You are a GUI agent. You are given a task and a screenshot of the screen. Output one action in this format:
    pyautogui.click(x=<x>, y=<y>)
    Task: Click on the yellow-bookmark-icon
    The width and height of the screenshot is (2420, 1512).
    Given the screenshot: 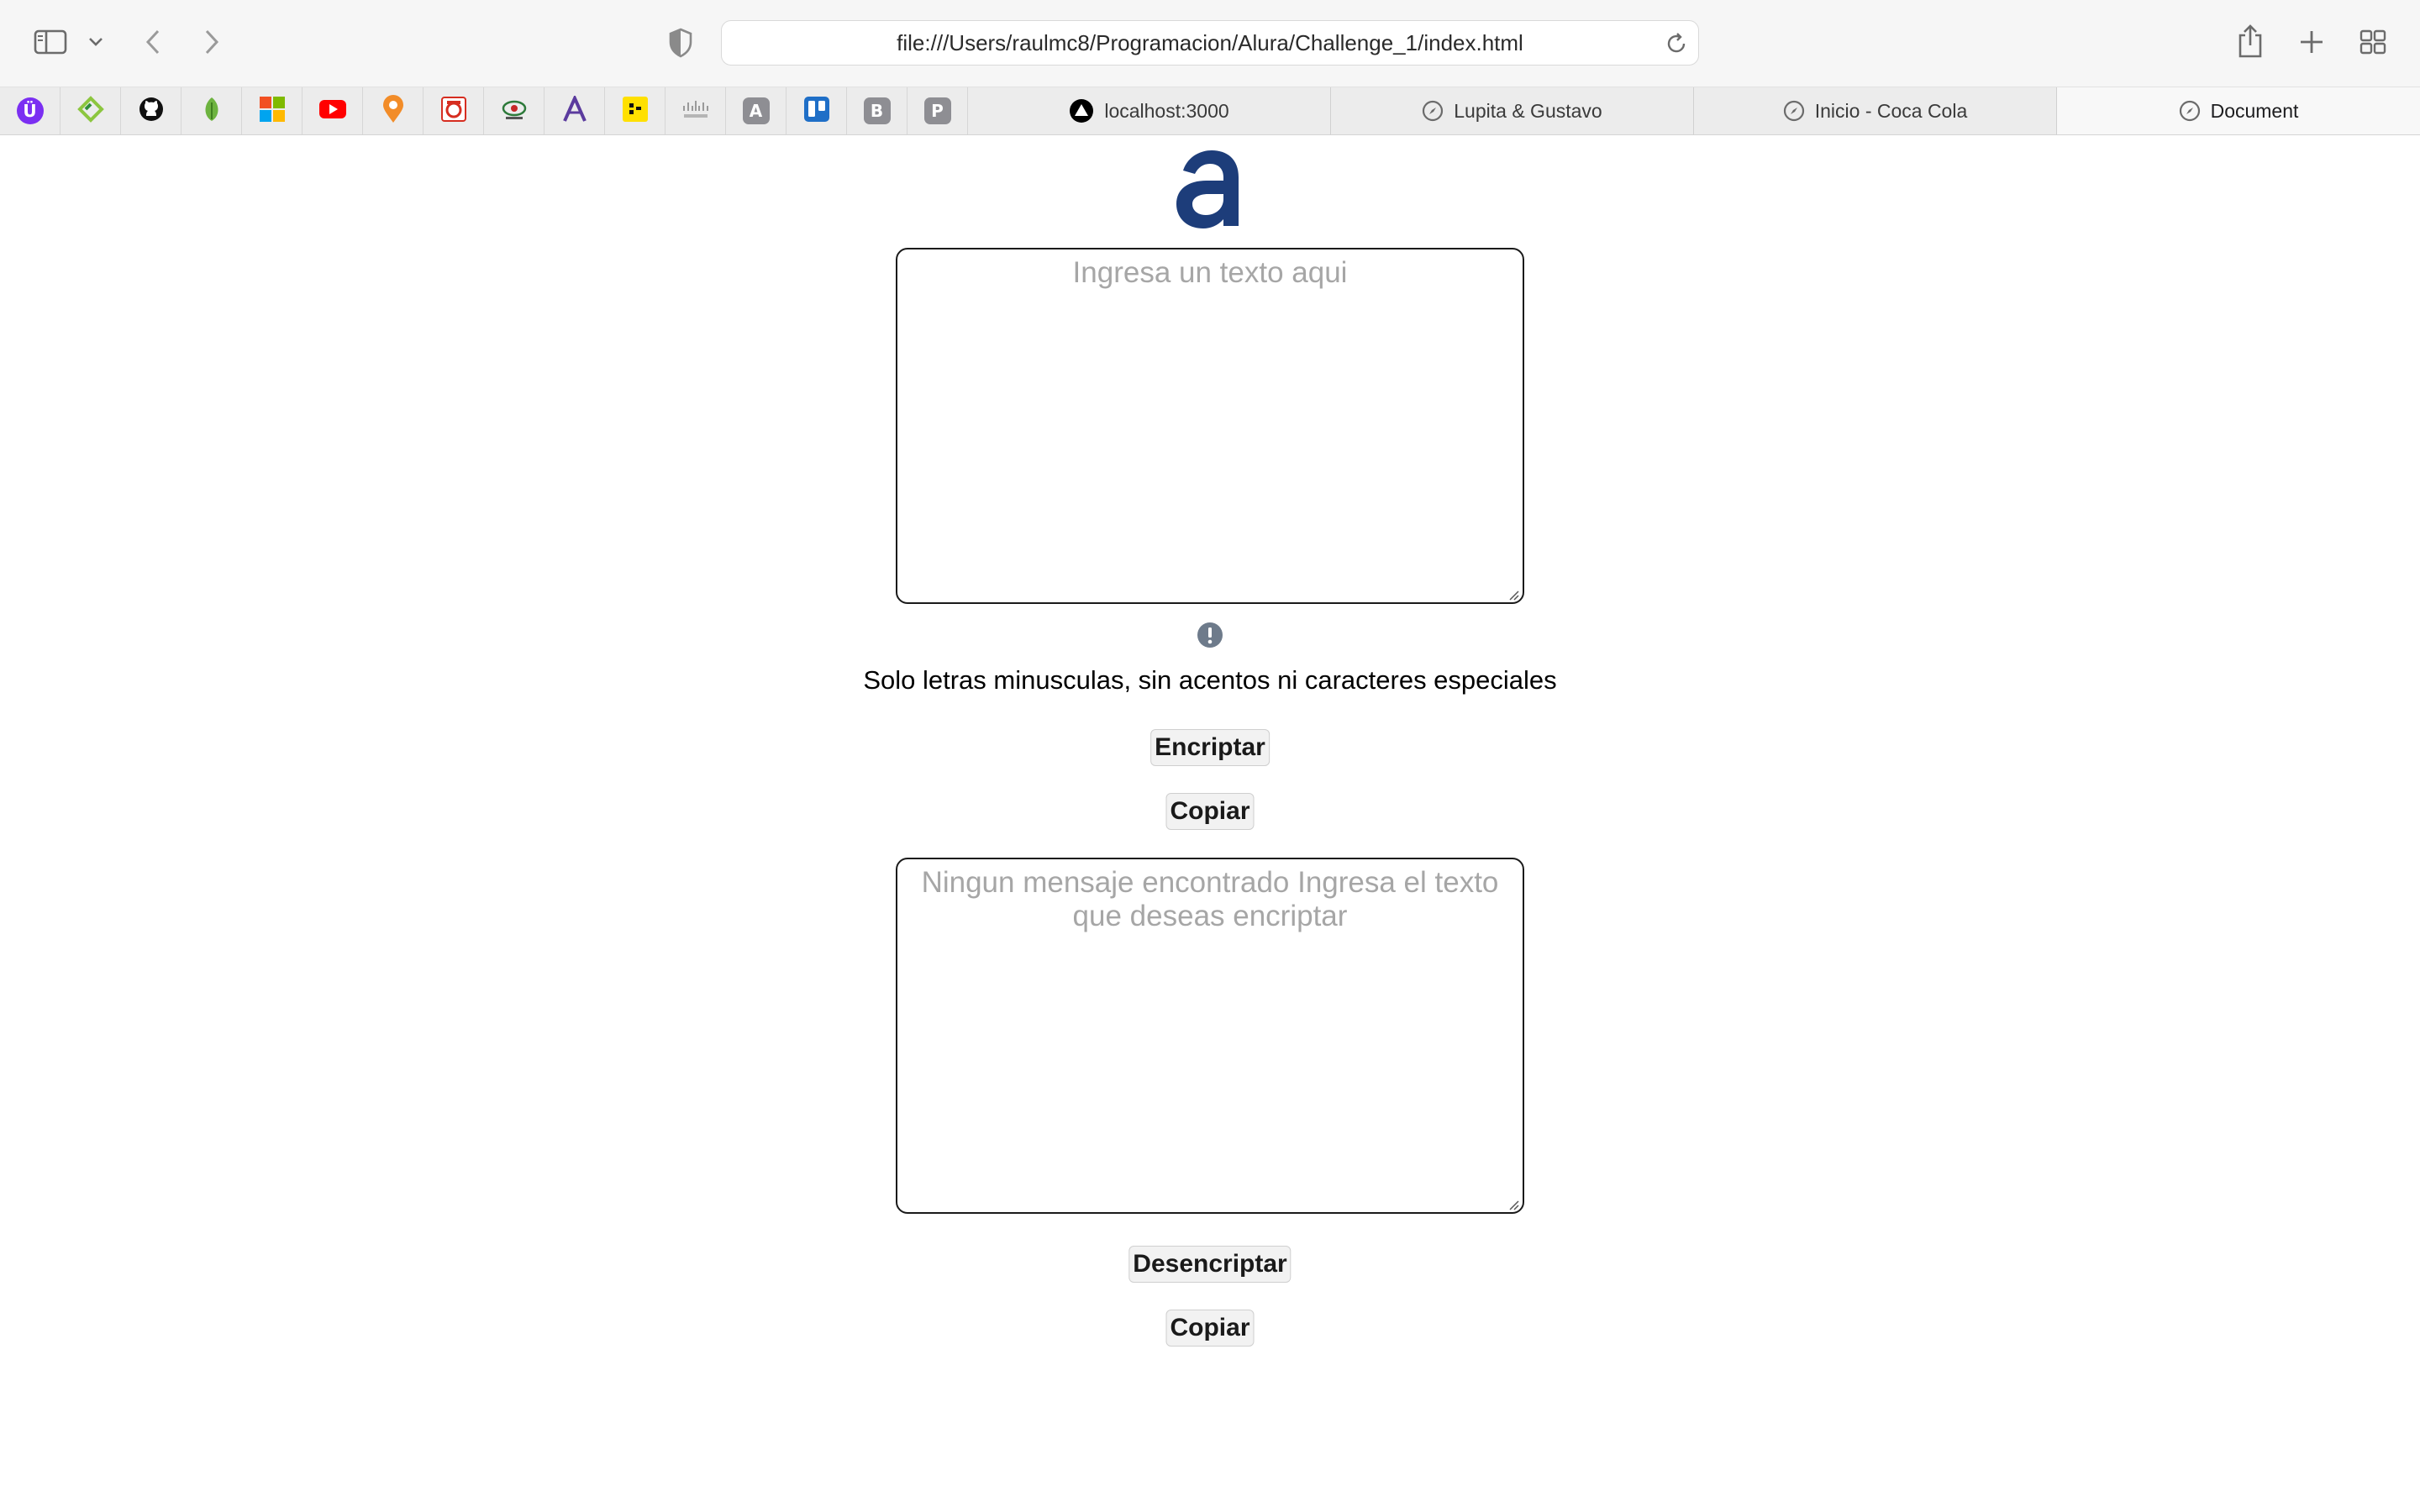 What is the action you would take?
    pyautogui.click(x=635, y=111)
    